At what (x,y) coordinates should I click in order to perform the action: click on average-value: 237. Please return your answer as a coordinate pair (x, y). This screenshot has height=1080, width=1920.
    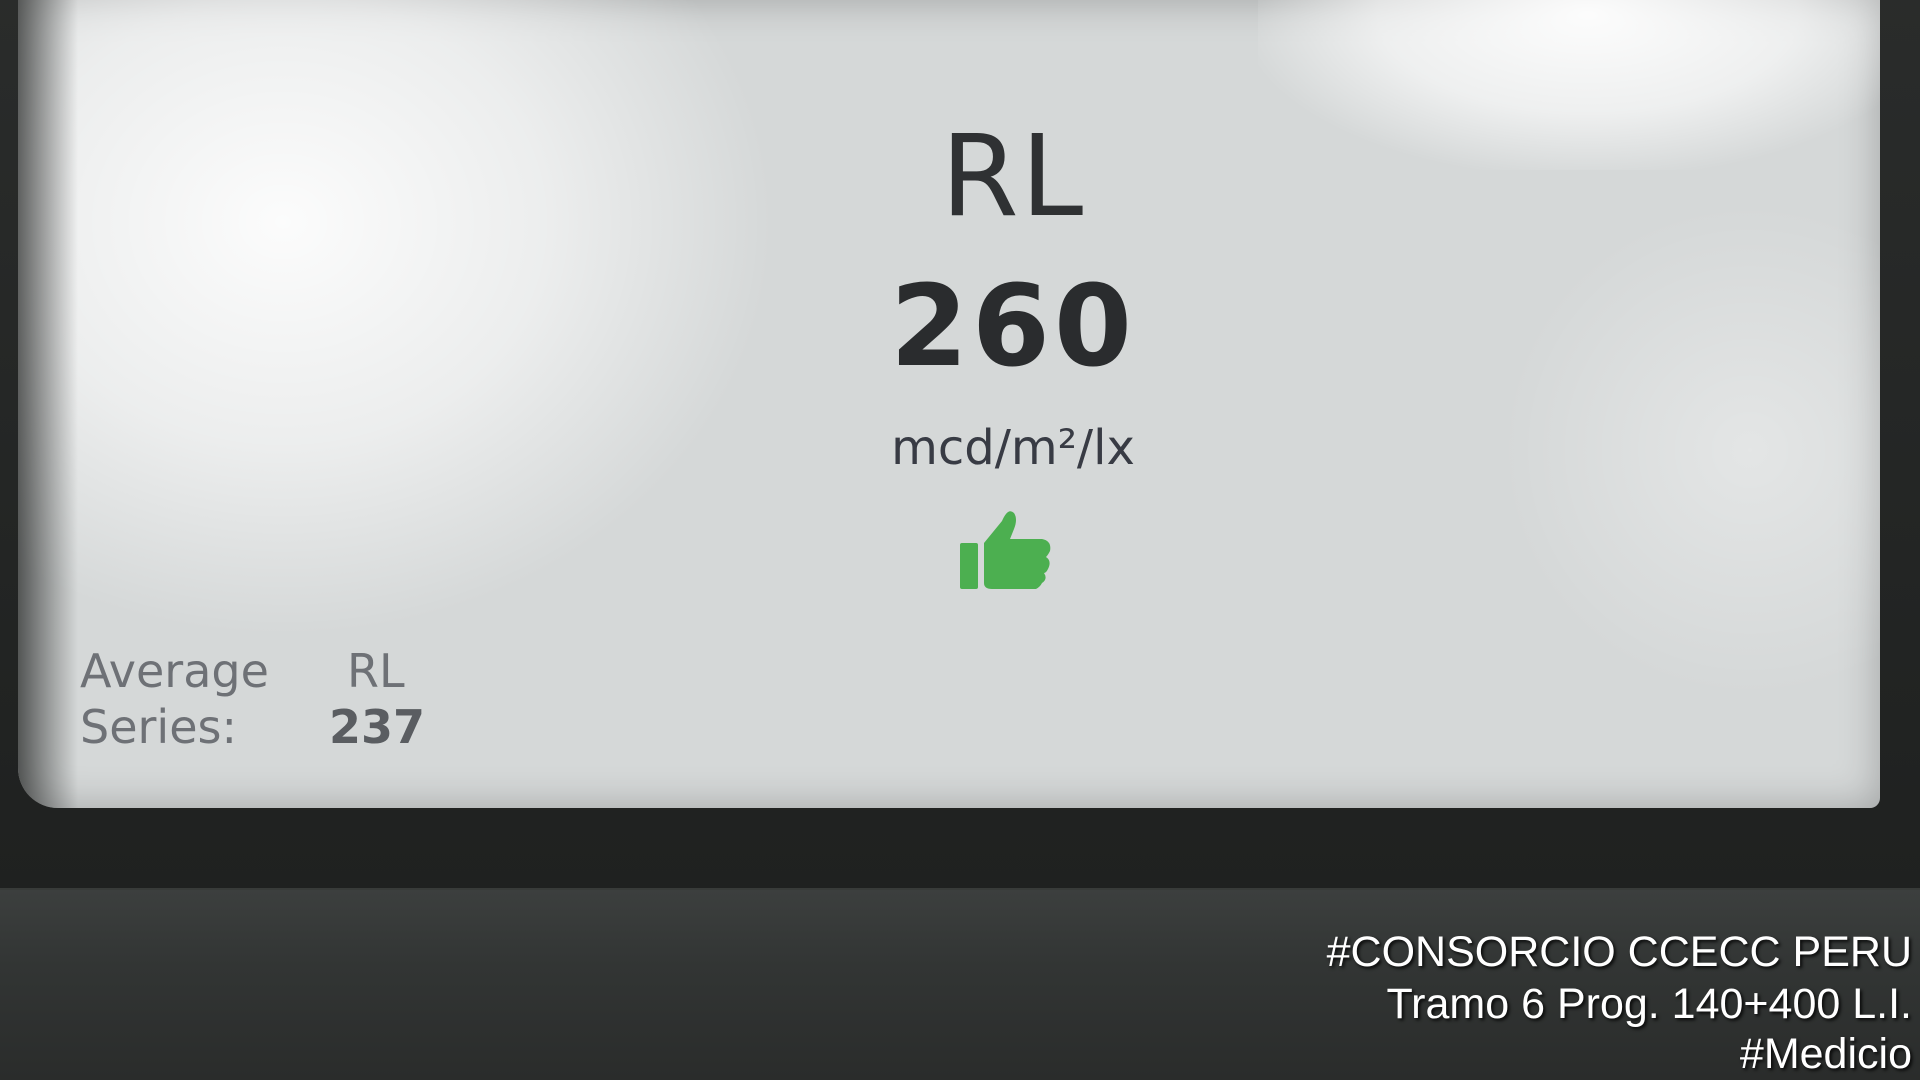
    Looking at the image, I should click on (377, 727).